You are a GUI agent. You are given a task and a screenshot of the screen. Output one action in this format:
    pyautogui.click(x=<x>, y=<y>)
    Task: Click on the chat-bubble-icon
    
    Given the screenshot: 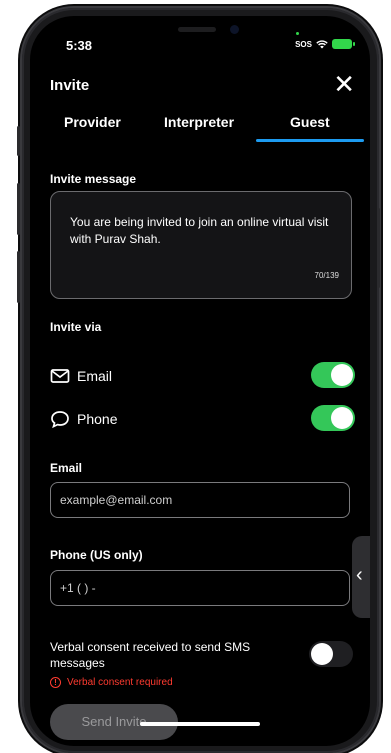 What is the action you would take?
    pyautogui.click(x=60, y=420)
    